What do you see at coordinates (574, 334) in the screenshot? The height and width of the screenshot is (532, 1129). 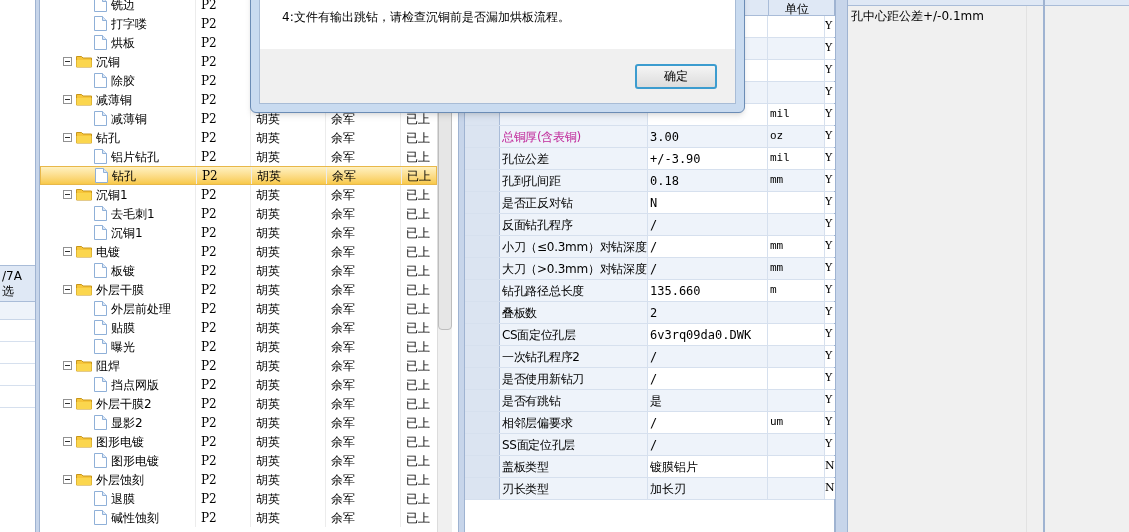 I see `table-cell: CS面定位孔层` at bounding box center [574, 334].